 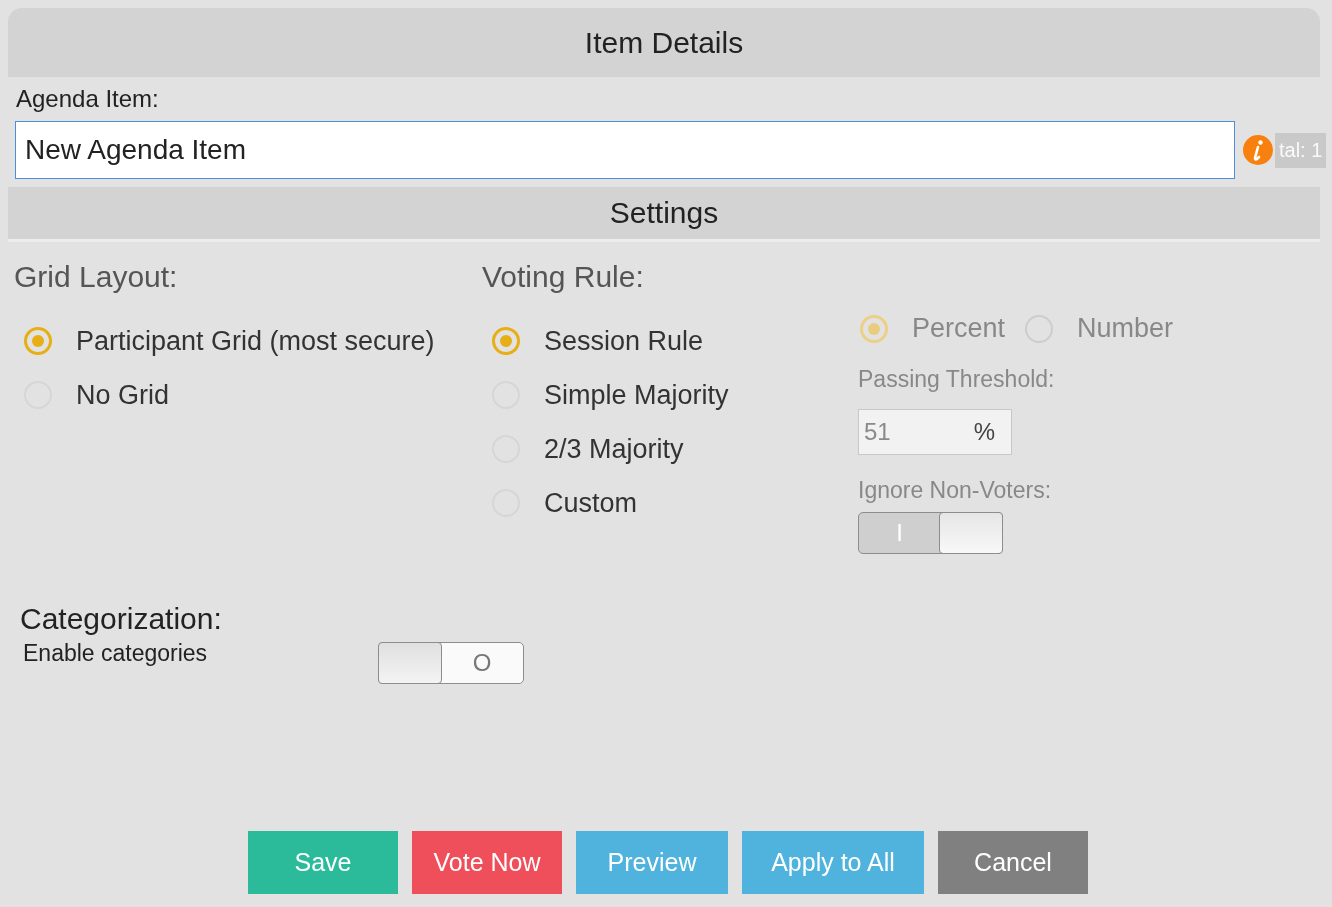 I want to click on voting-rule-label: Voting Rule:, so click(x=563, y=277).